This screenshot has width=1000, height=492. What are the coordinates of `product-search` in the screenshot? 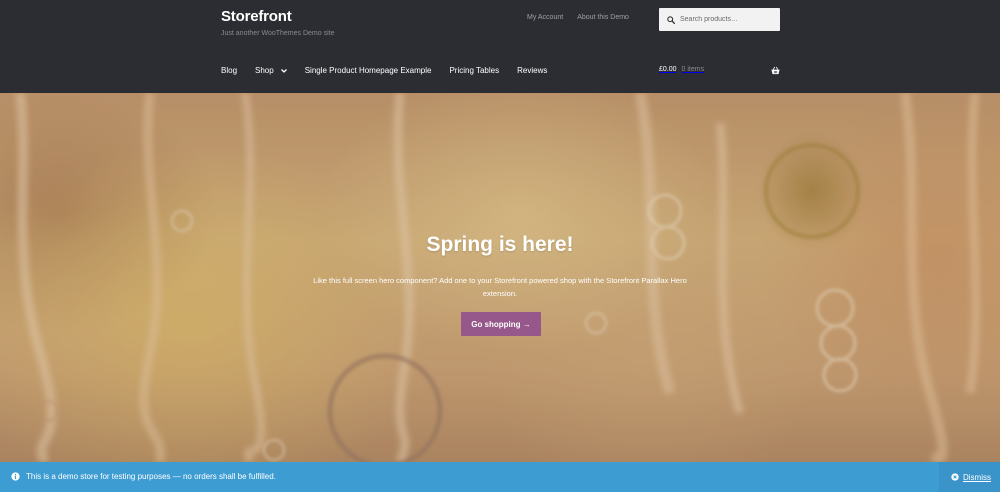 It's located at (719, 19).